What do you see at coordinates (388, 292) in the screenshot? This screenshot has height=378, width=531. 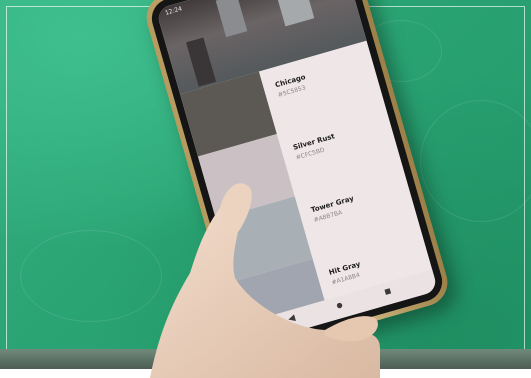 I see `recents-icon: ■` at bounding box center [388, 292].